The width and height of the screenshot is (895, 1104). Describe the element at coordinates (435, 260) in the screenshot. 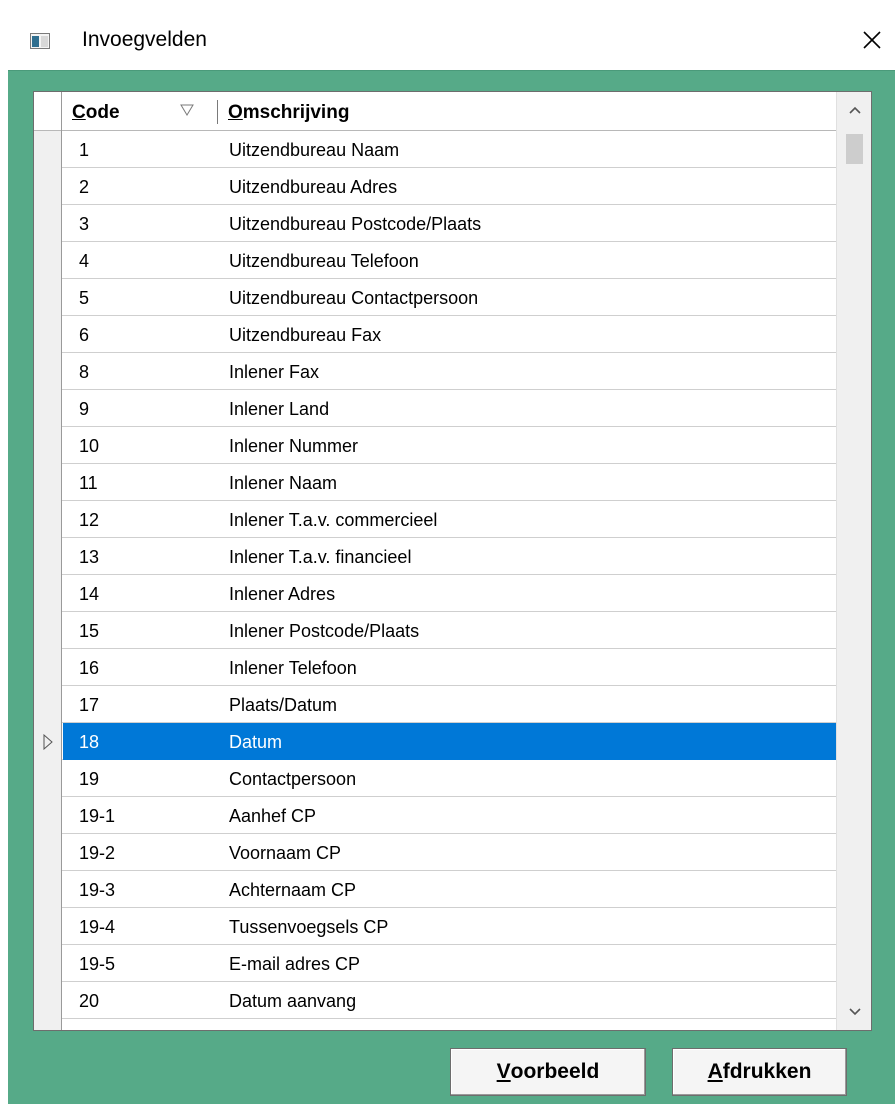

I see `table-row: 4 Uitzendbureau Telefoon` at that location.